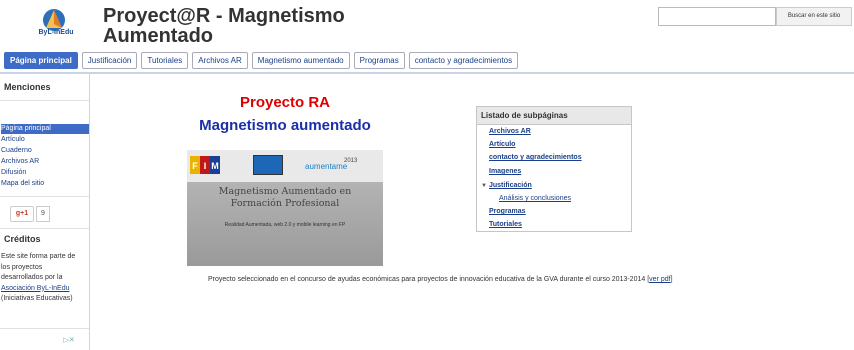 The image size is (854, 350). I want to click on banner-title-line1: Magnetismo Aumentado en, so click(285, 191).